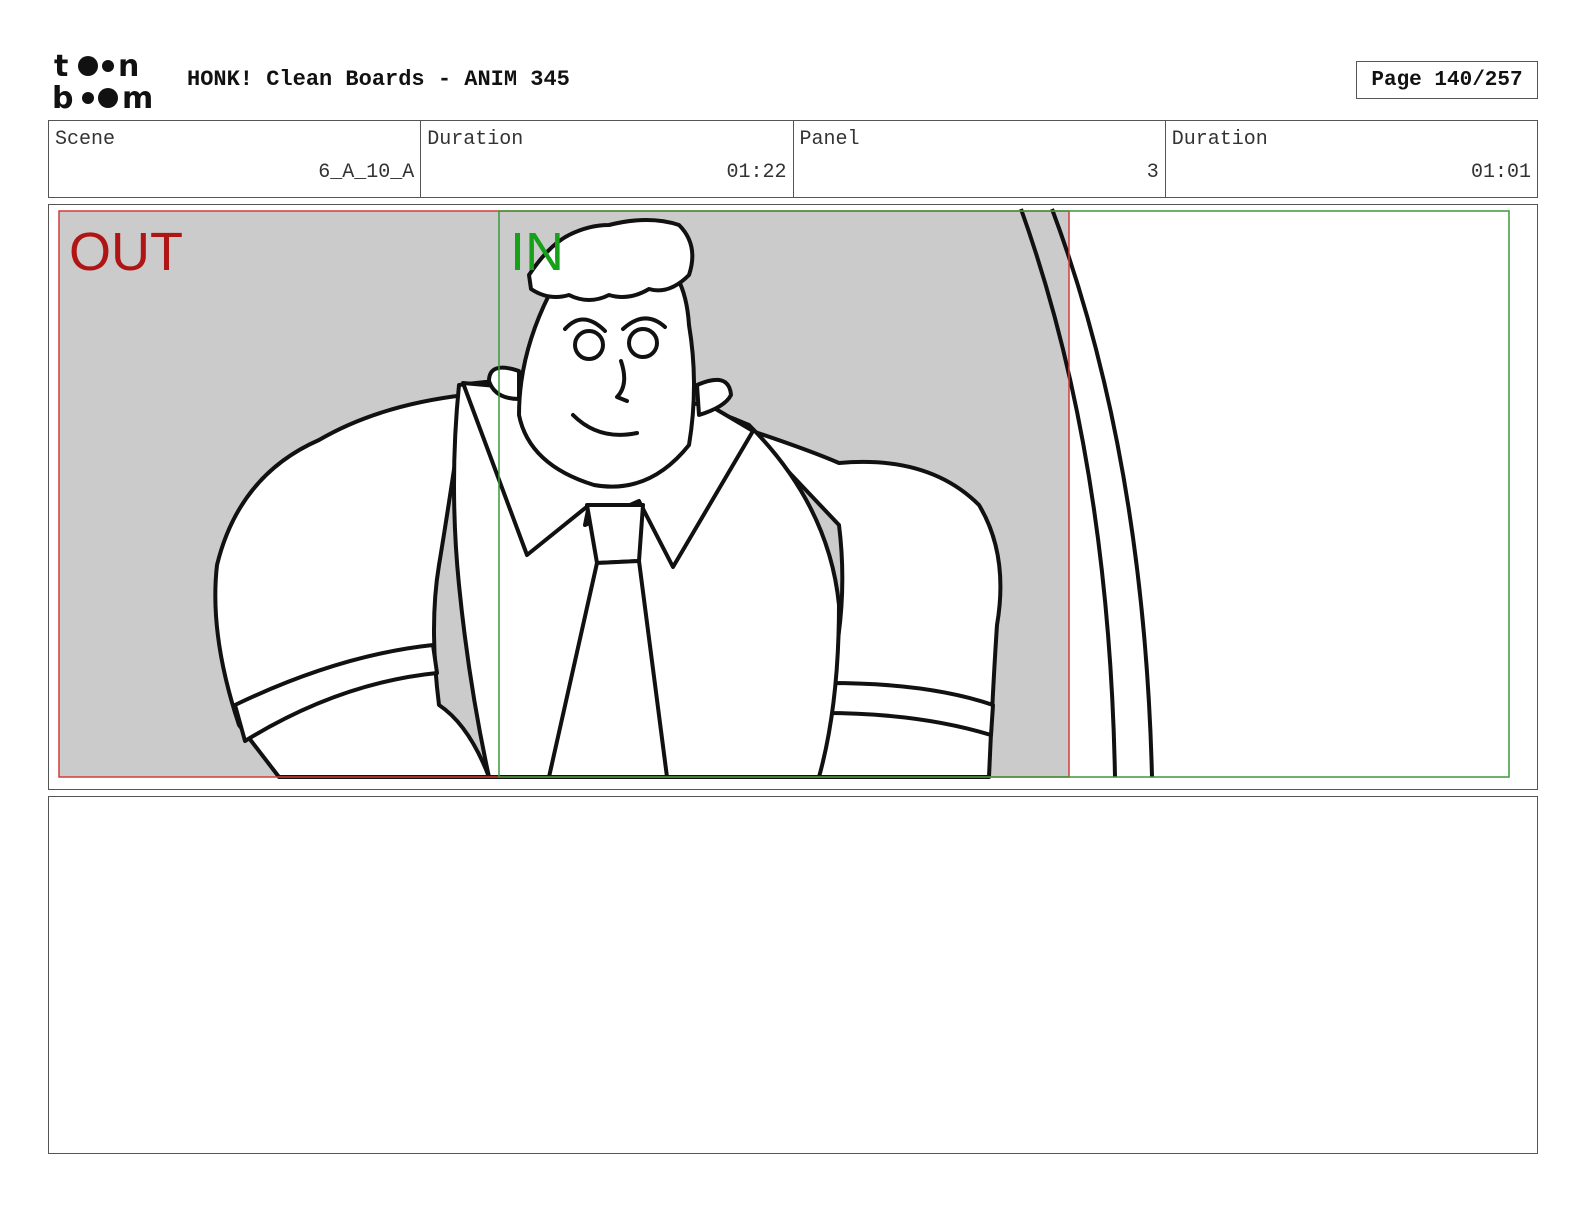  What do you see at coordinates (366, 172) in the screenshot?
I see `scene-value: 6_A_10_A` at bounding box center [366, 172].